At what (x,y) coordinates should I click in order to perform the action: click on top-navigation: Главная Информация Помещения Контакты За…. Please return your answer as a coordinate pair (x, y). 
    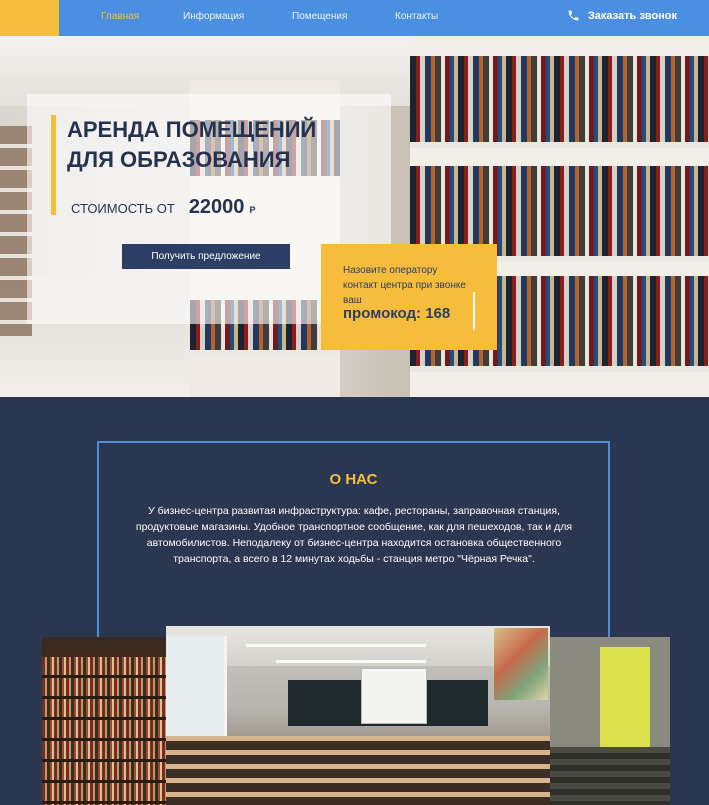
    Looking at the image, I should click on (354, 18).